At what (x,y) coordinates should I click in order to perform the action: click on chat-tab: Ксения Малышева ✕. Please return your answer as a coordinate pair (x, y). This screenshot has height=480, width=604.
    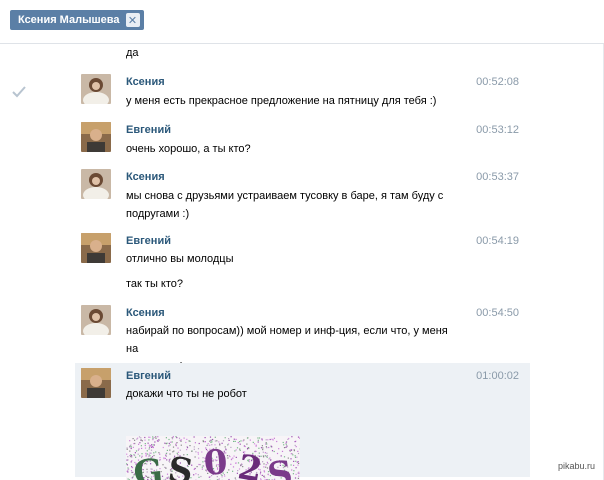
    Looking at the image, I should click on (77, 20).